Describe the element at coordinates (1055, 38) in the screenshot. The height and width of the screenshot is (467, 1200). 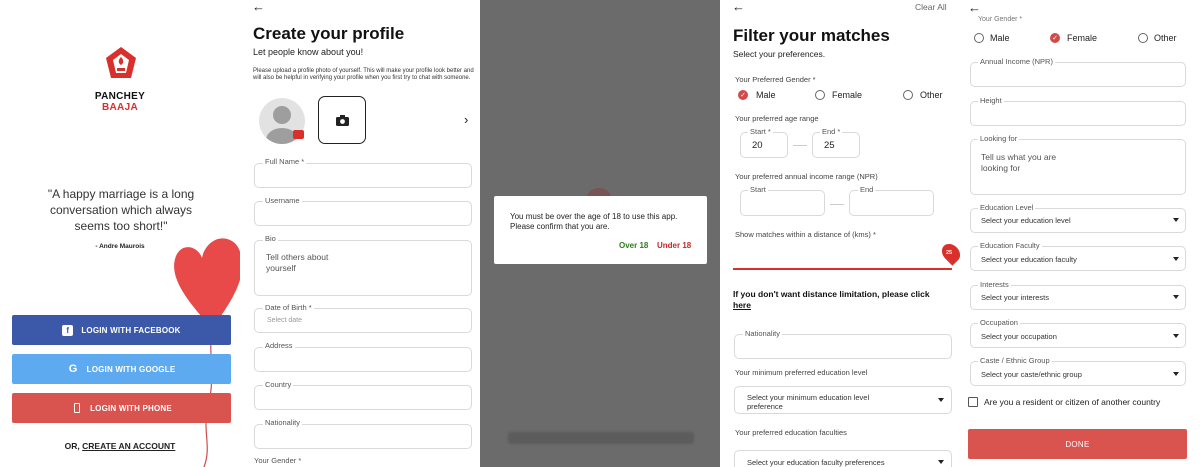
I see `gender-female-radio: ✓` at that location.